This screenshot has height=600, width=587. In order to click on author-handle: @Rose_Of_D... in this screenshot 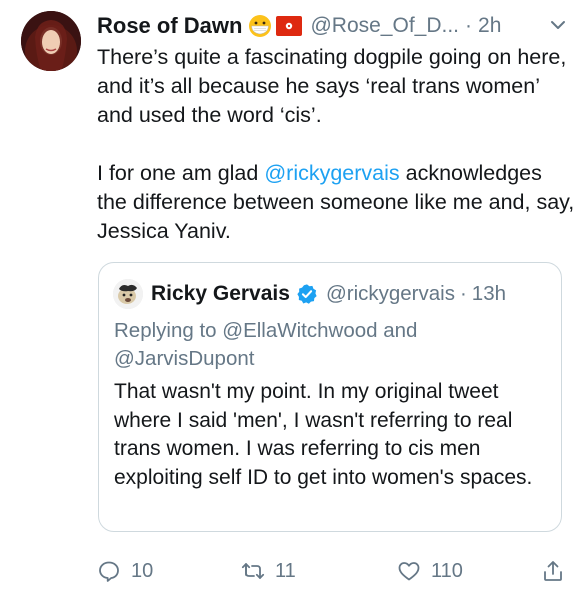, I will do `click(384, 26)`.